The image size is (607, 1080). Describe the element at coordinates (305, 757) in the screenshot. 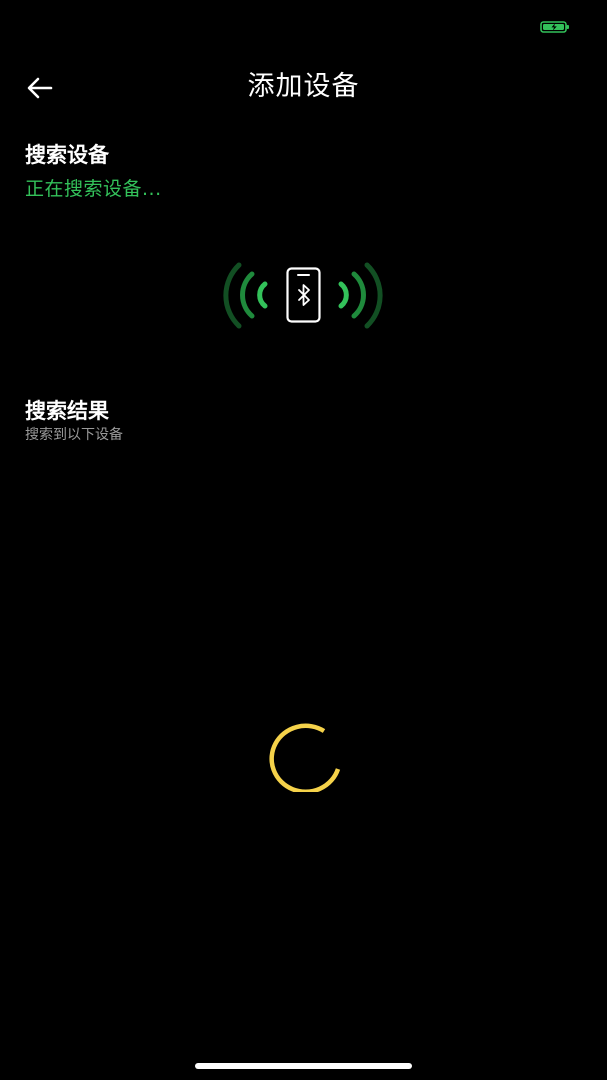

I see `loading-spinner-icon` at that location.